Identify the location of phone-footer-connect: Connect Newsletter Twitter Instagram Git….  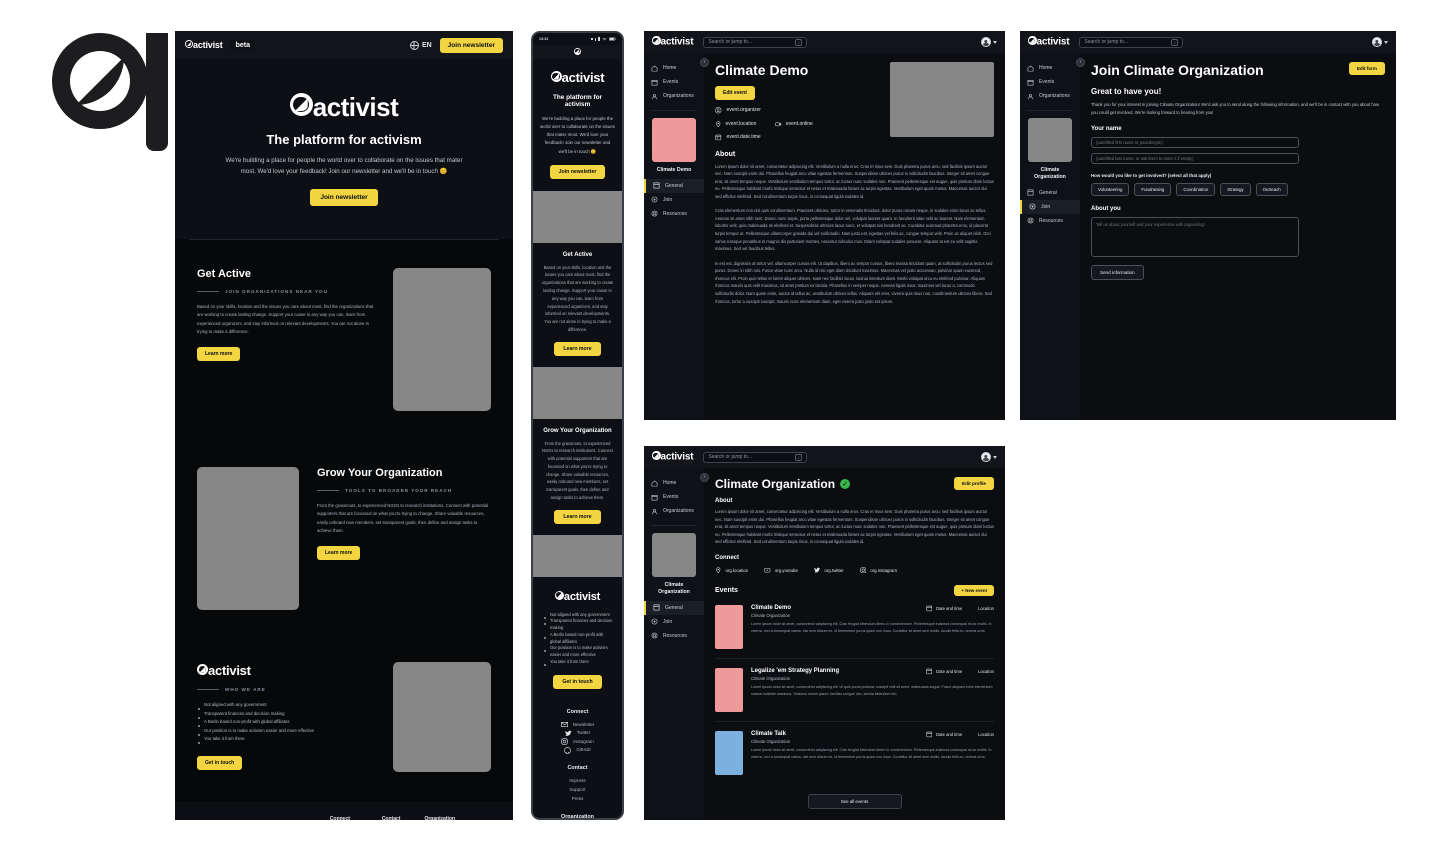
(577, 732).